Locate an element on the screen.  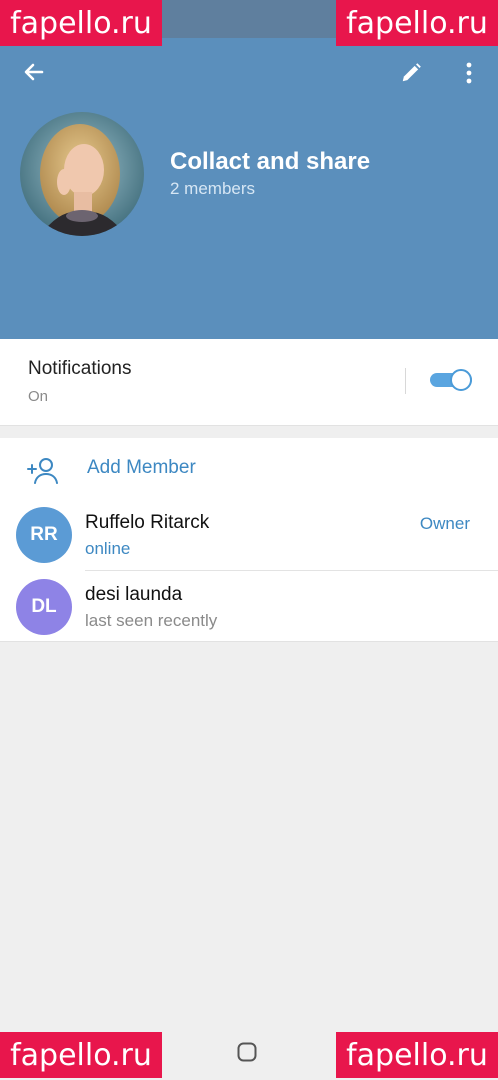
more-options-button is located at coordinates (469, 73).